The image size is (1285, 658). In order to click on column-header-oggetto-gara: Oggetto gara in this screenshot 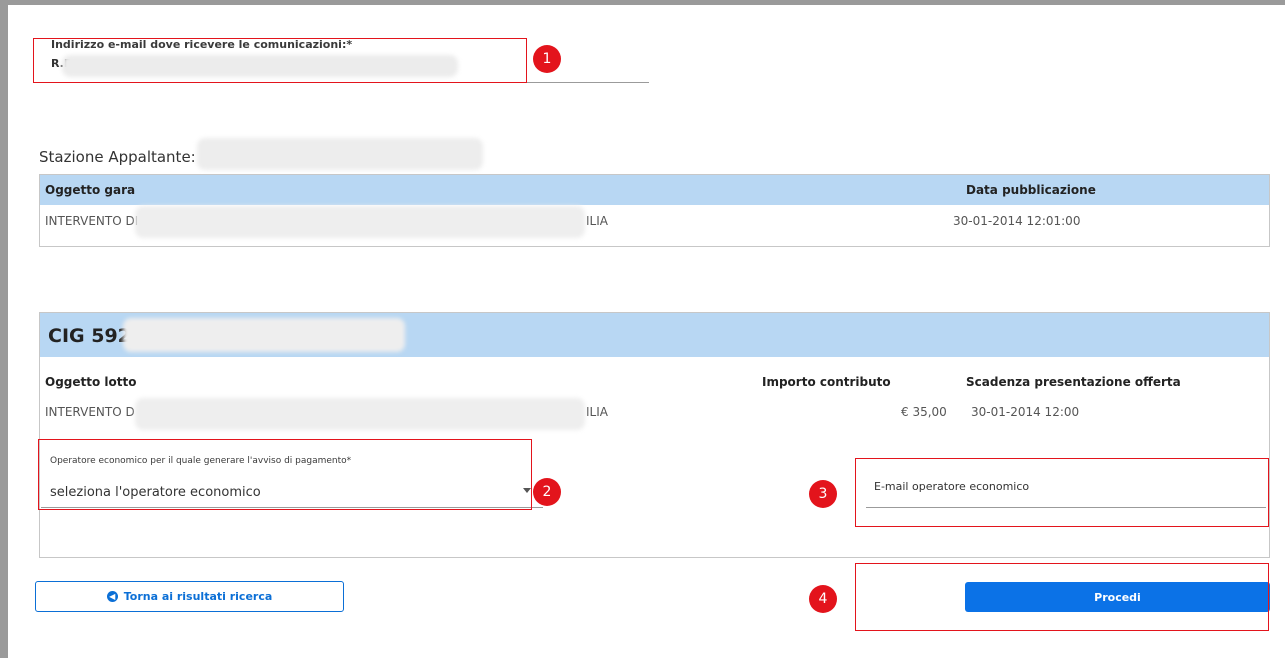, I will do `click(90, 190)`.